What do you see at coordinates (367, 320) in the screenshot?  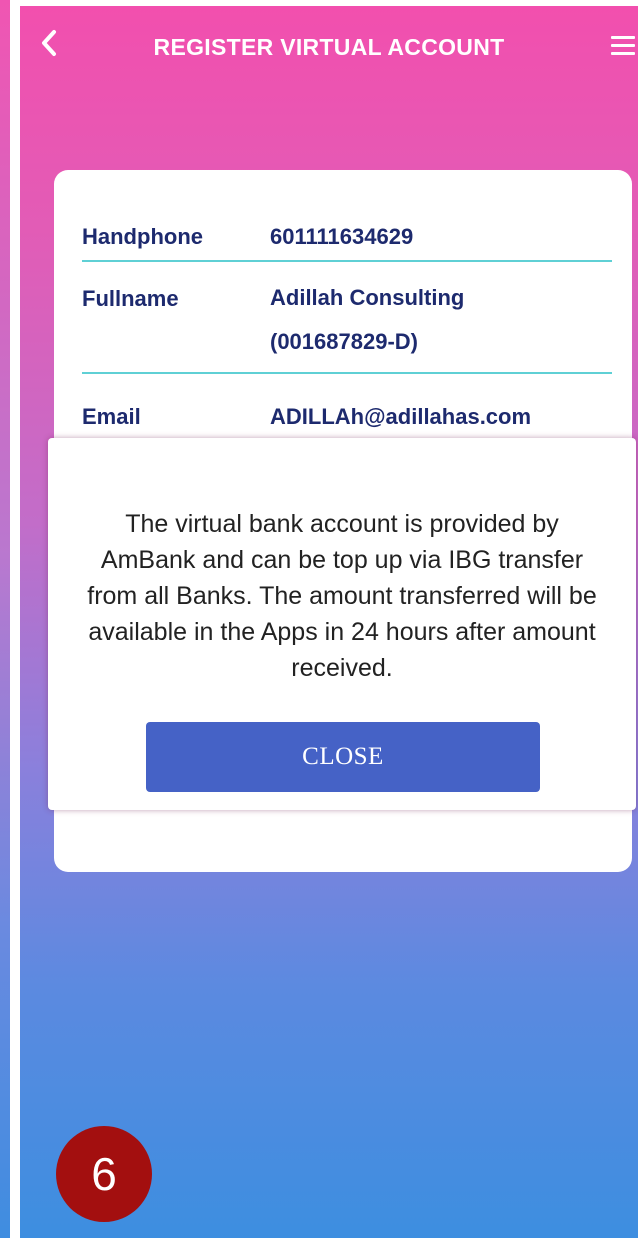 I see `fullname-value: Adillah Consulting (001687829-D)` at bounding box center [367, 320].